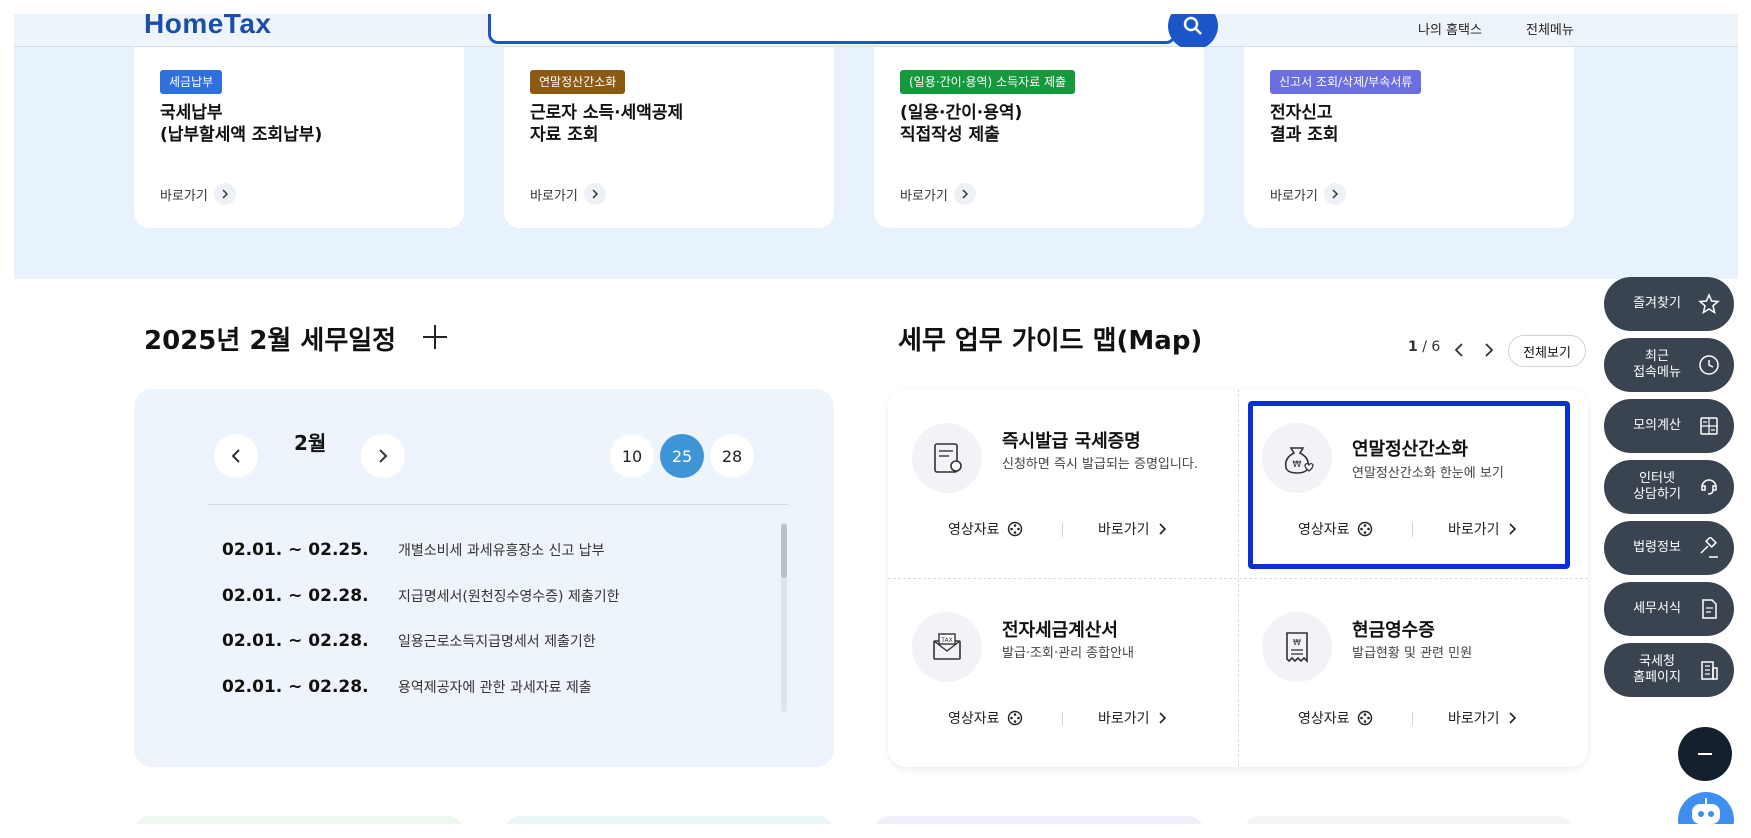 This screenshot has height=838, width=1751. I want to click on hometax-logo: HomeTax, so click(207, 27).